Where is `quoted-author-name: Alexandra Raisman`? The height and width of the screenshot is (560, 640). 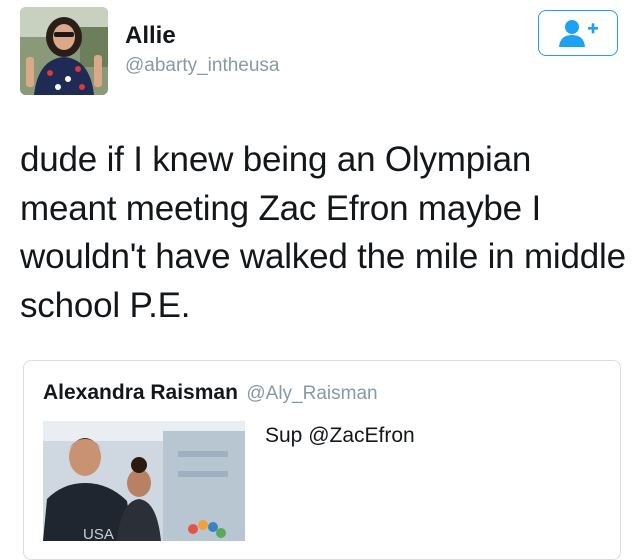
quoted-author-name: Alexandra Raisman is located at coordinates (140, 392).